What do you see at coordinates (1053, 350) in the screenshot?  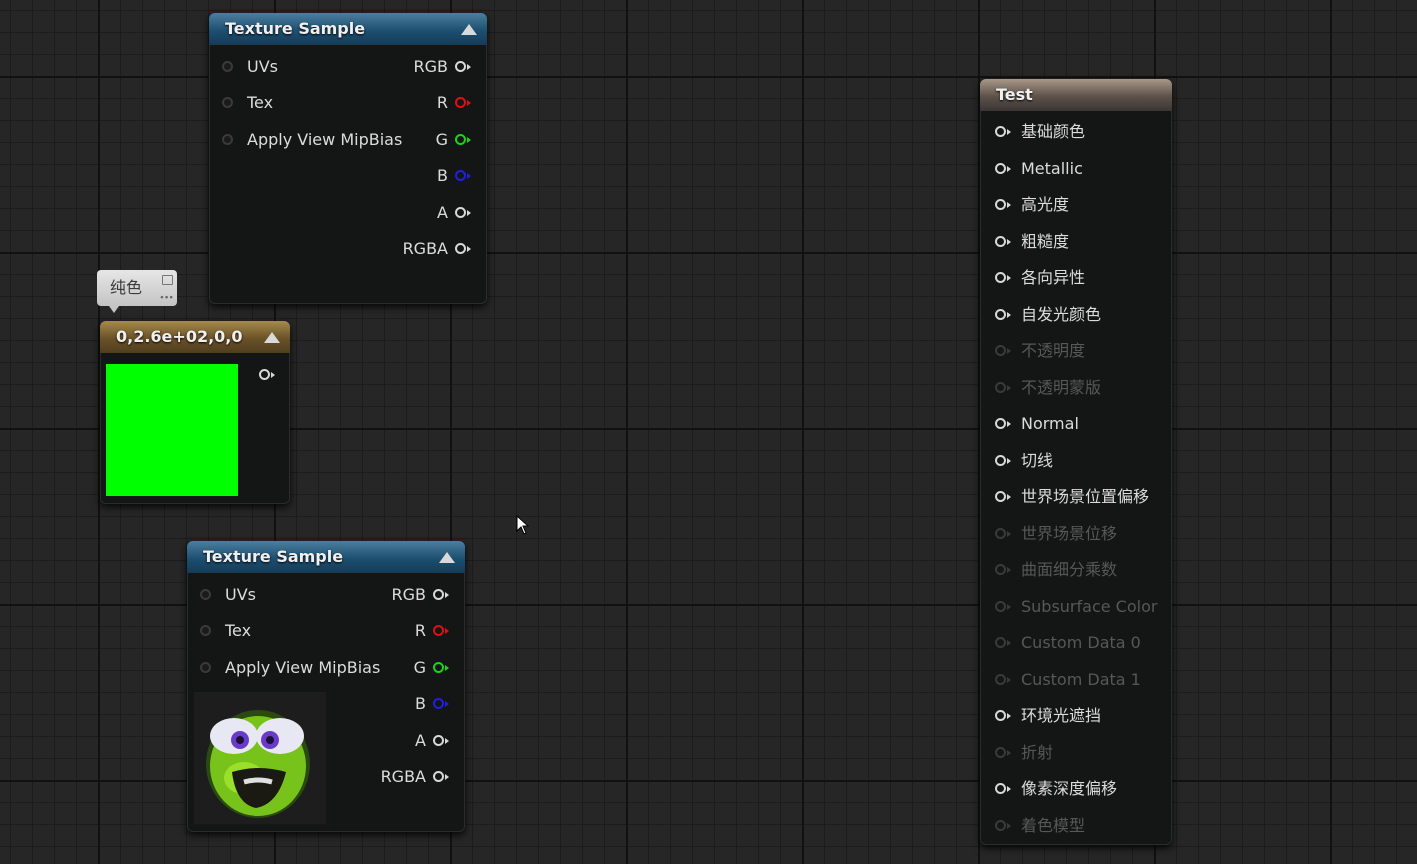 I see `material-input-label: 不透明度` at bounding box center [1053, 350].